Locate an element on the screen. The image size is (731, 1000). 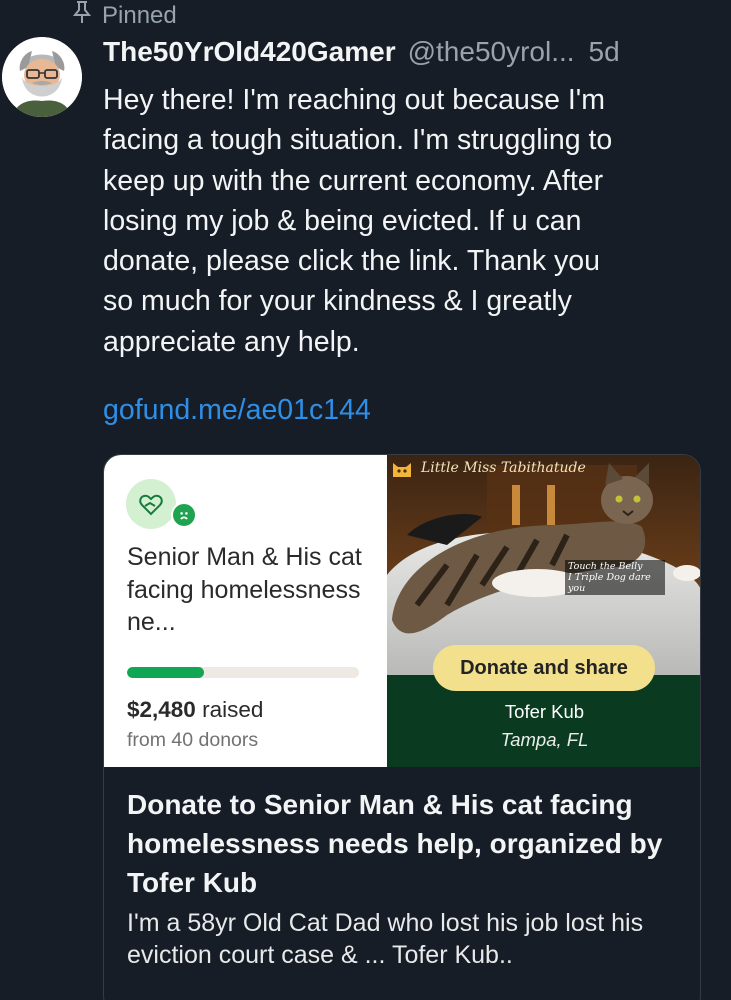
post-header: The50YrOld420Gamer @the50yrol... 5d is located at coordinates (361, 52).